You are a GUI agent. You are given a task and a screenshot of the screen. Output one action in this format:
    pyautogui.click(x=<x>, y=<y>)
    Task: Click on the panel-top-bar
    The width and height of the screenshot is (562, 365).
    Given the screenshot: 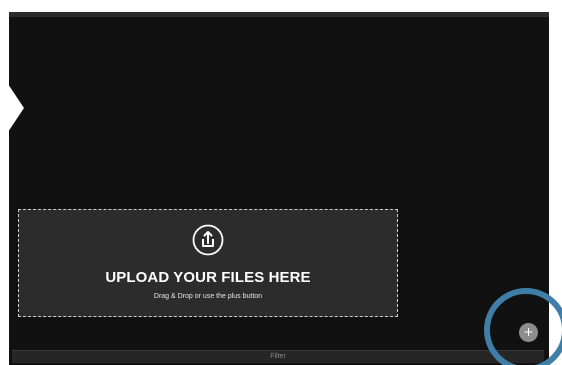 What is the action you would take?
    pyautogui.click(x=279, y=14)
    